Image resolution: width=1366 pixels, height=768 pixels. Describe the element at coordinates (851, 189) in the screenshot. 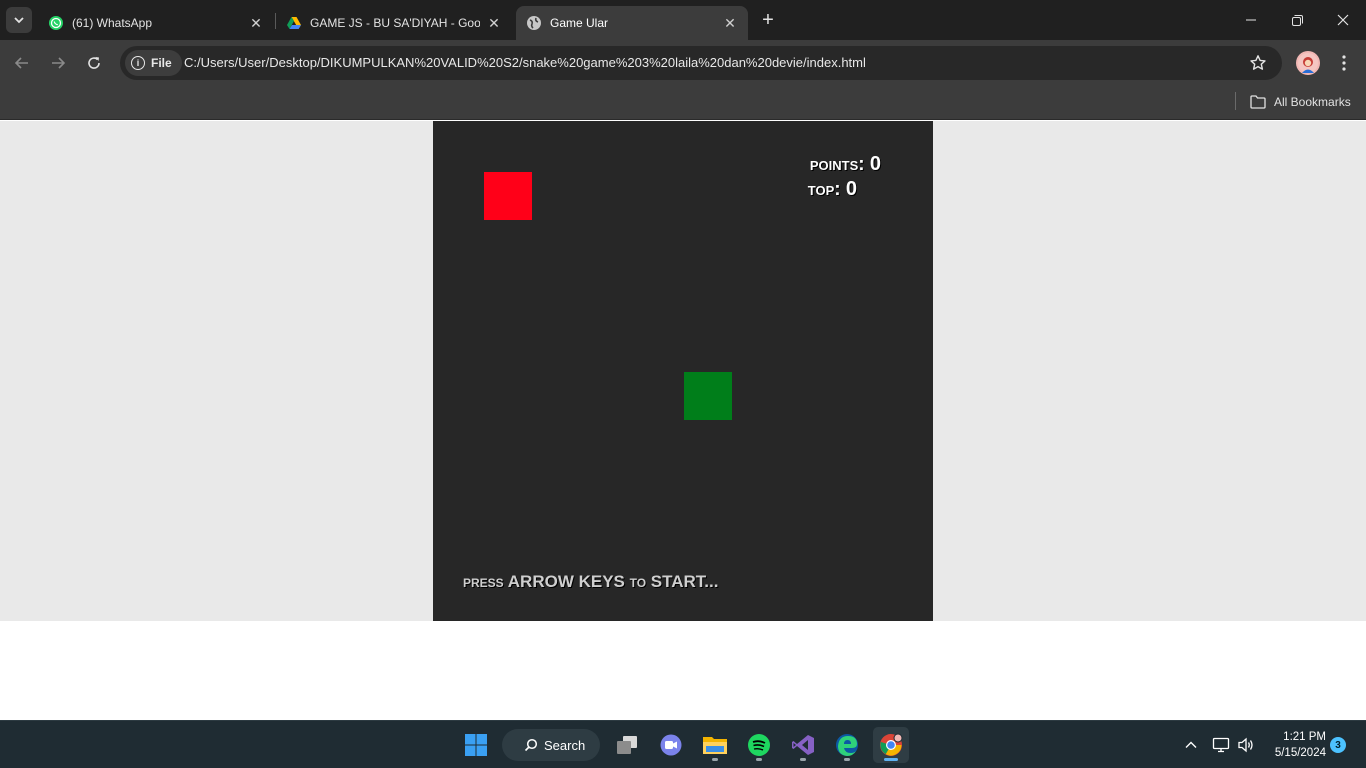

I see `top-value: 0` at that location.